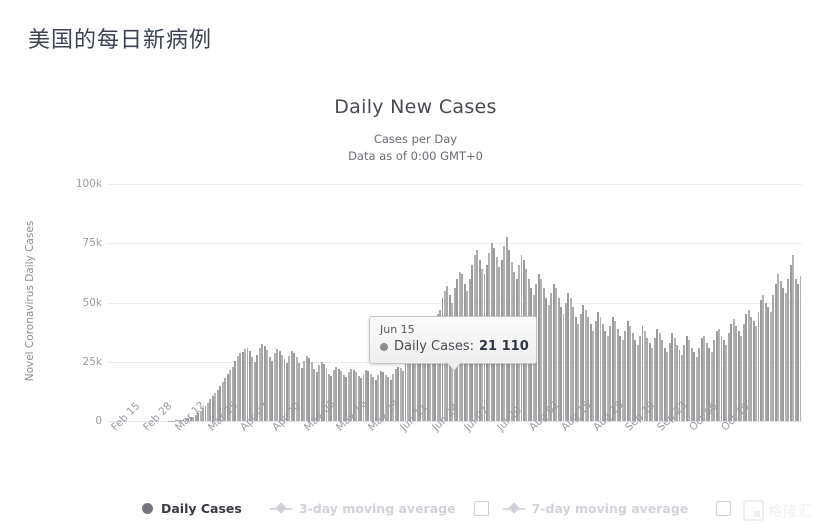 This screenshot has height=531, width=831. I want to click on tooltip-pointer, so click(454, 365).